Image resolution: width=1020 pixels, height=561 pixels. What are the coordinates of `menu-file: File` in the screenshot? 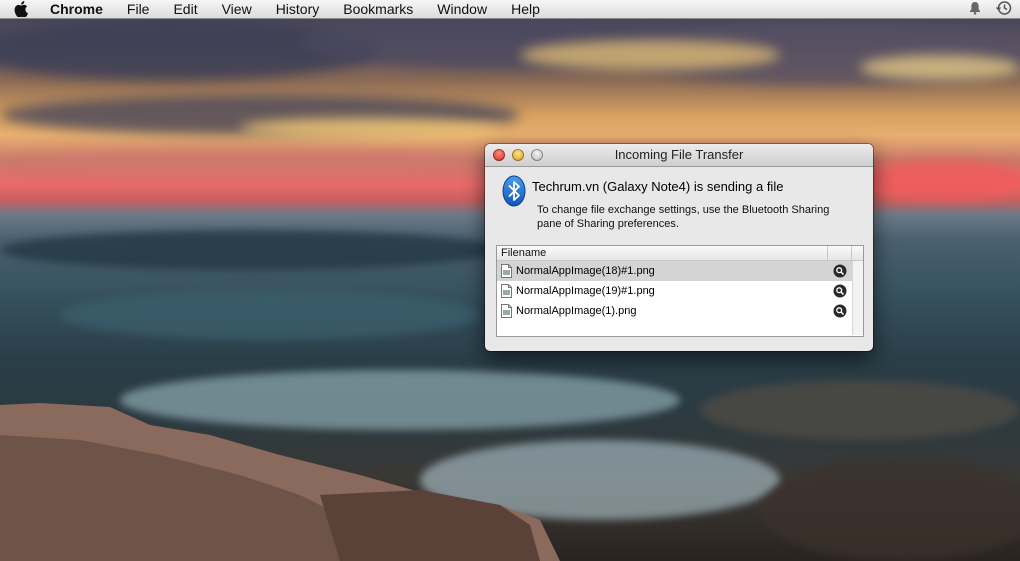 It's located at (138, 9).